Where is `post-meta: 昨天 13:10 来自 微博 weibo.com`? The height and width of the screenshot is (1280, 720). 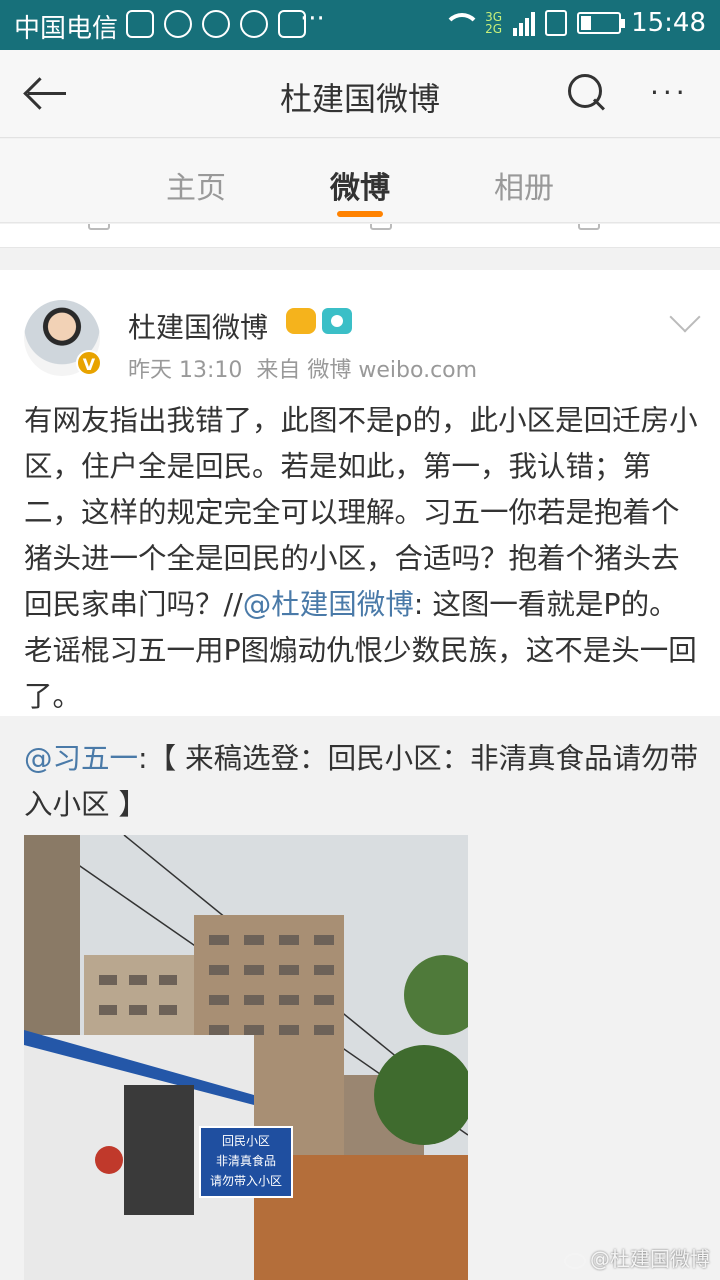
post-meta: 昨天 13:10 来自 微博 weibo.com is located at coordinates (309, 368).